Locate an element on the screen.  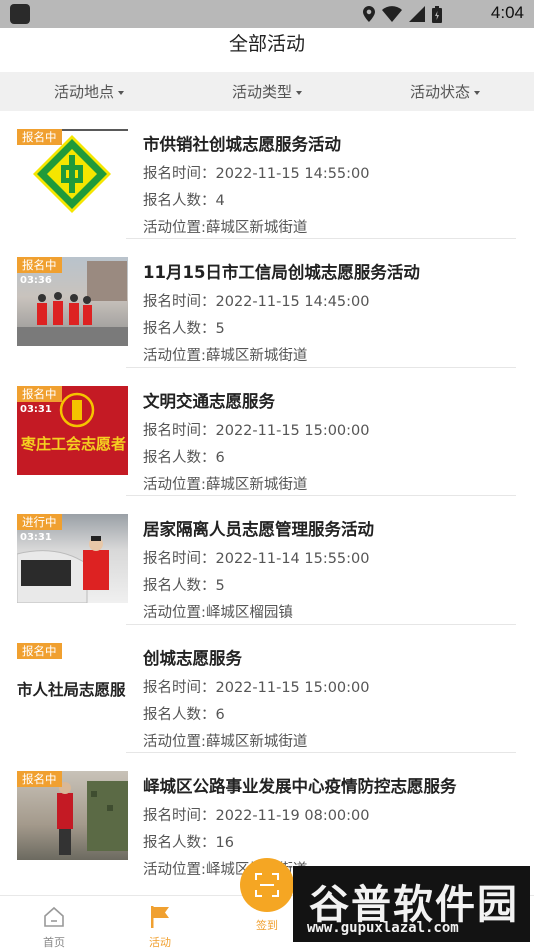
thumbnail-text: 市人社局志愿服 is located at coordinates (71, 689).